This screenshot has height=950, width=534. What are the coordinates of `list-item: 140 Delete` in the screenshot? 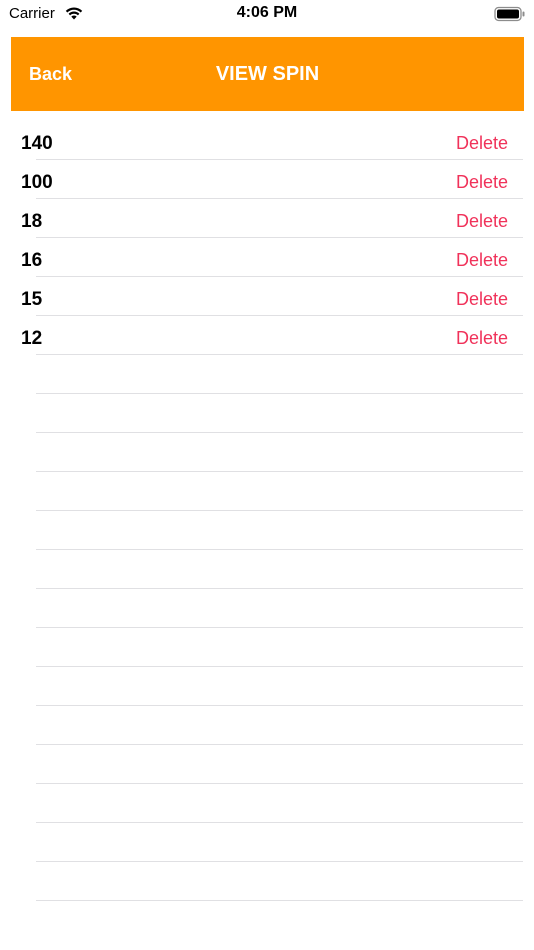 It's located at (267, 140).